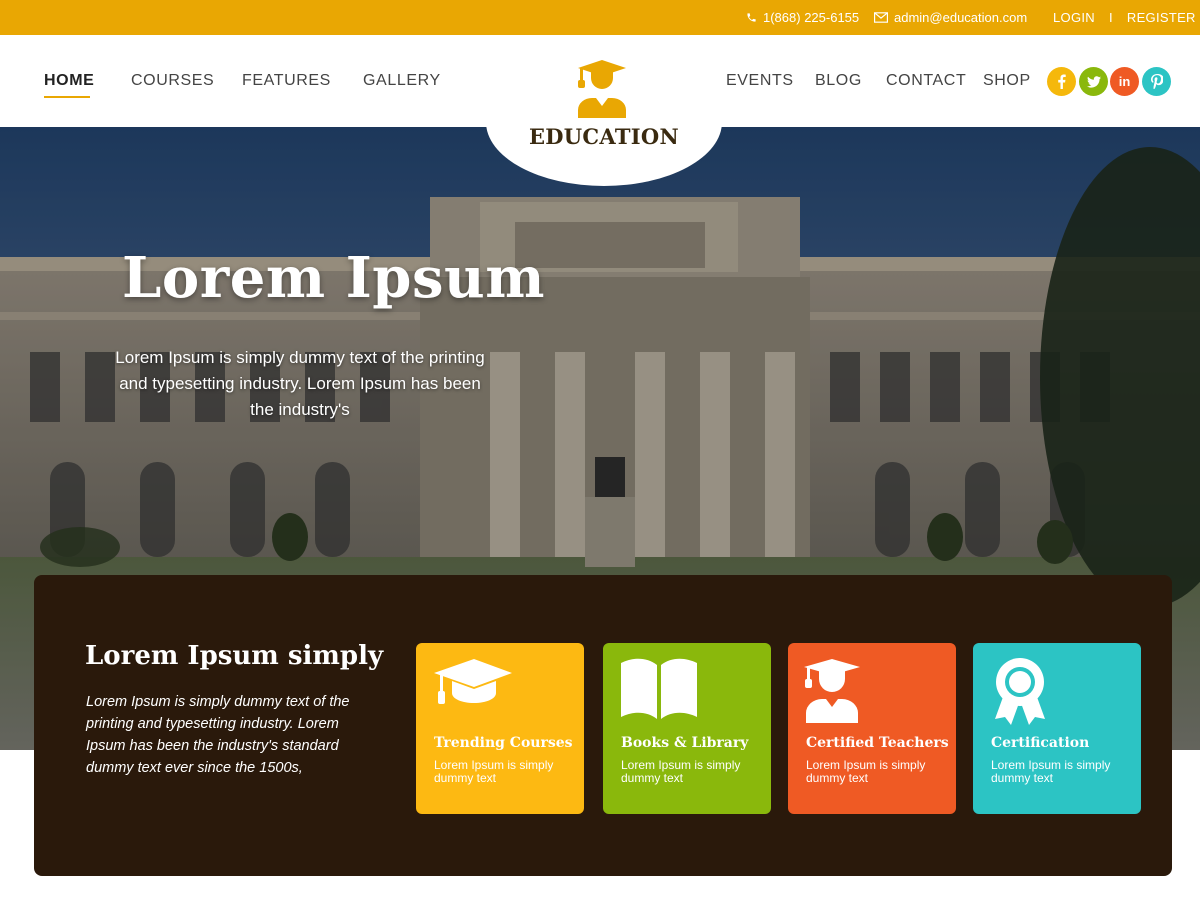 This screenshot has width=1200, height=900. What do you see at coordinates (1020, 694) in the screenshot?
I see `award-ribbon-icon` at bounding box center [1020, 694].